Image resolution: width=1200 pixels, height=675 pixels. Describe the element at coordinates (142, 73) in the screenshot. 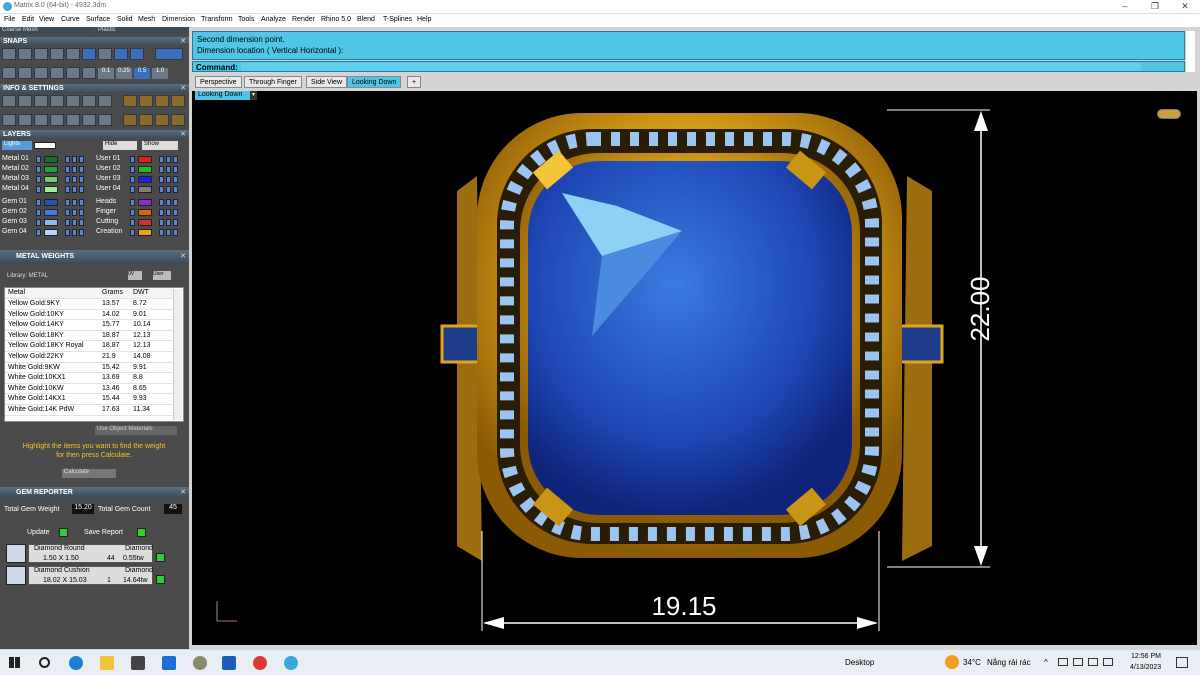

I see `snap-value: 0.5` at that location.